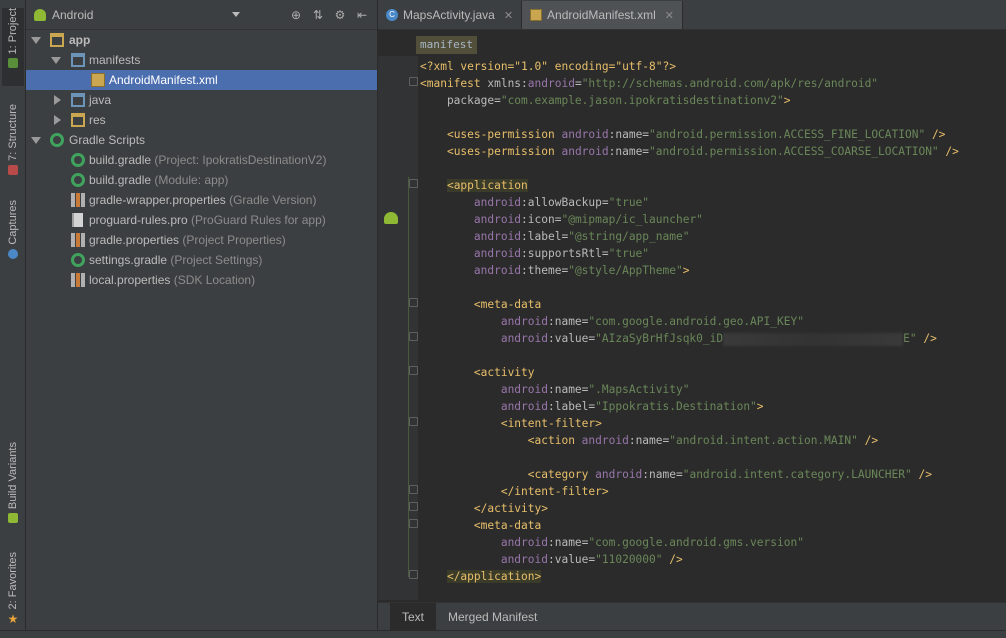  Describe the element at coordinates (13, 589) in the screenshot. I see `favorites-tool-button: 2: Favorites ★` at that location.